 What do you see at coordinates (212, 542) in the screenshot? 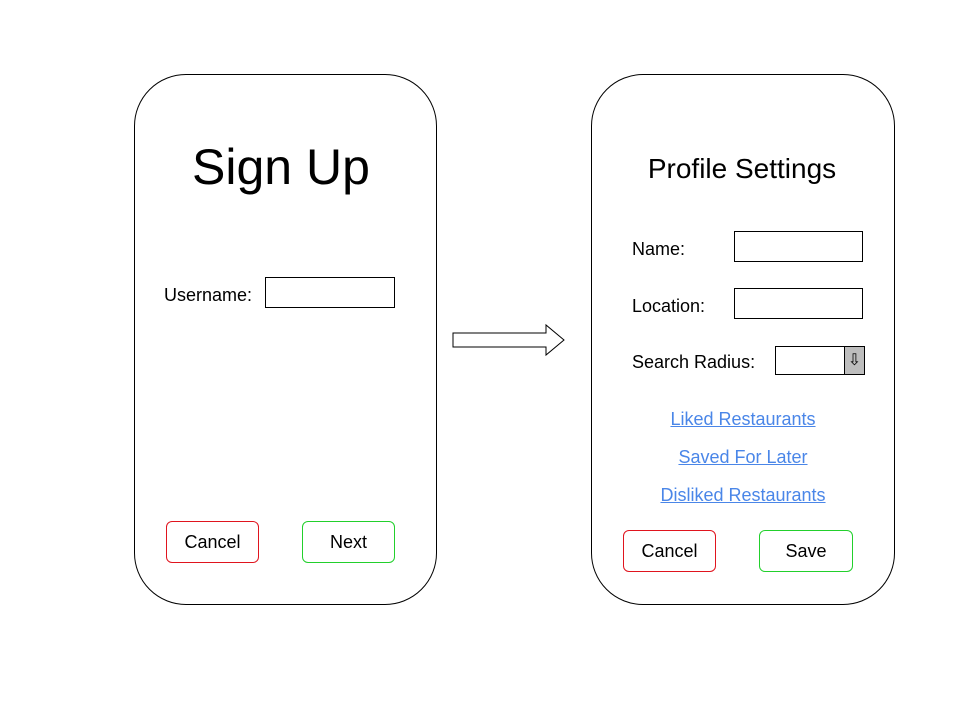
I see `signup-cancel-button: Cancel` at bounding box center [212, 542].